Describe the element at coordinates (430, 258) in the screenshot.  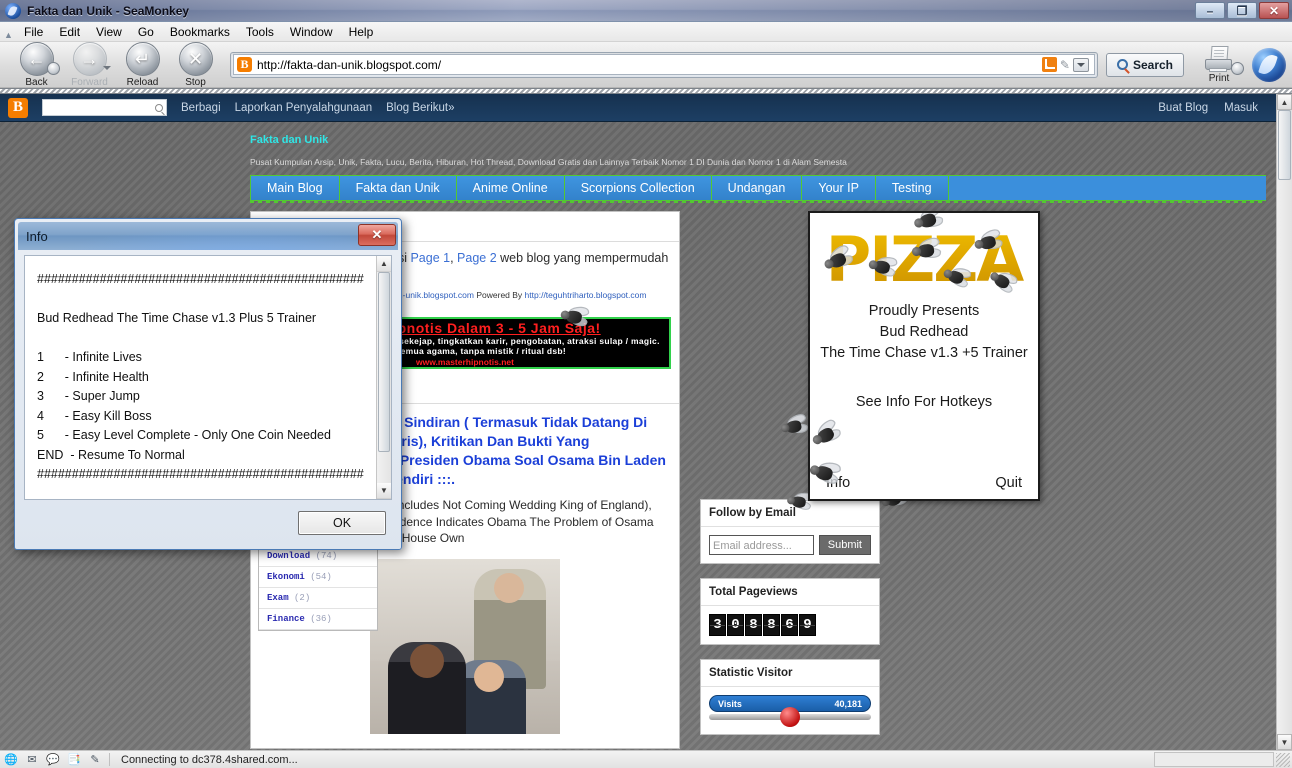
I see `map-link-page-1: Page 1` at that location.